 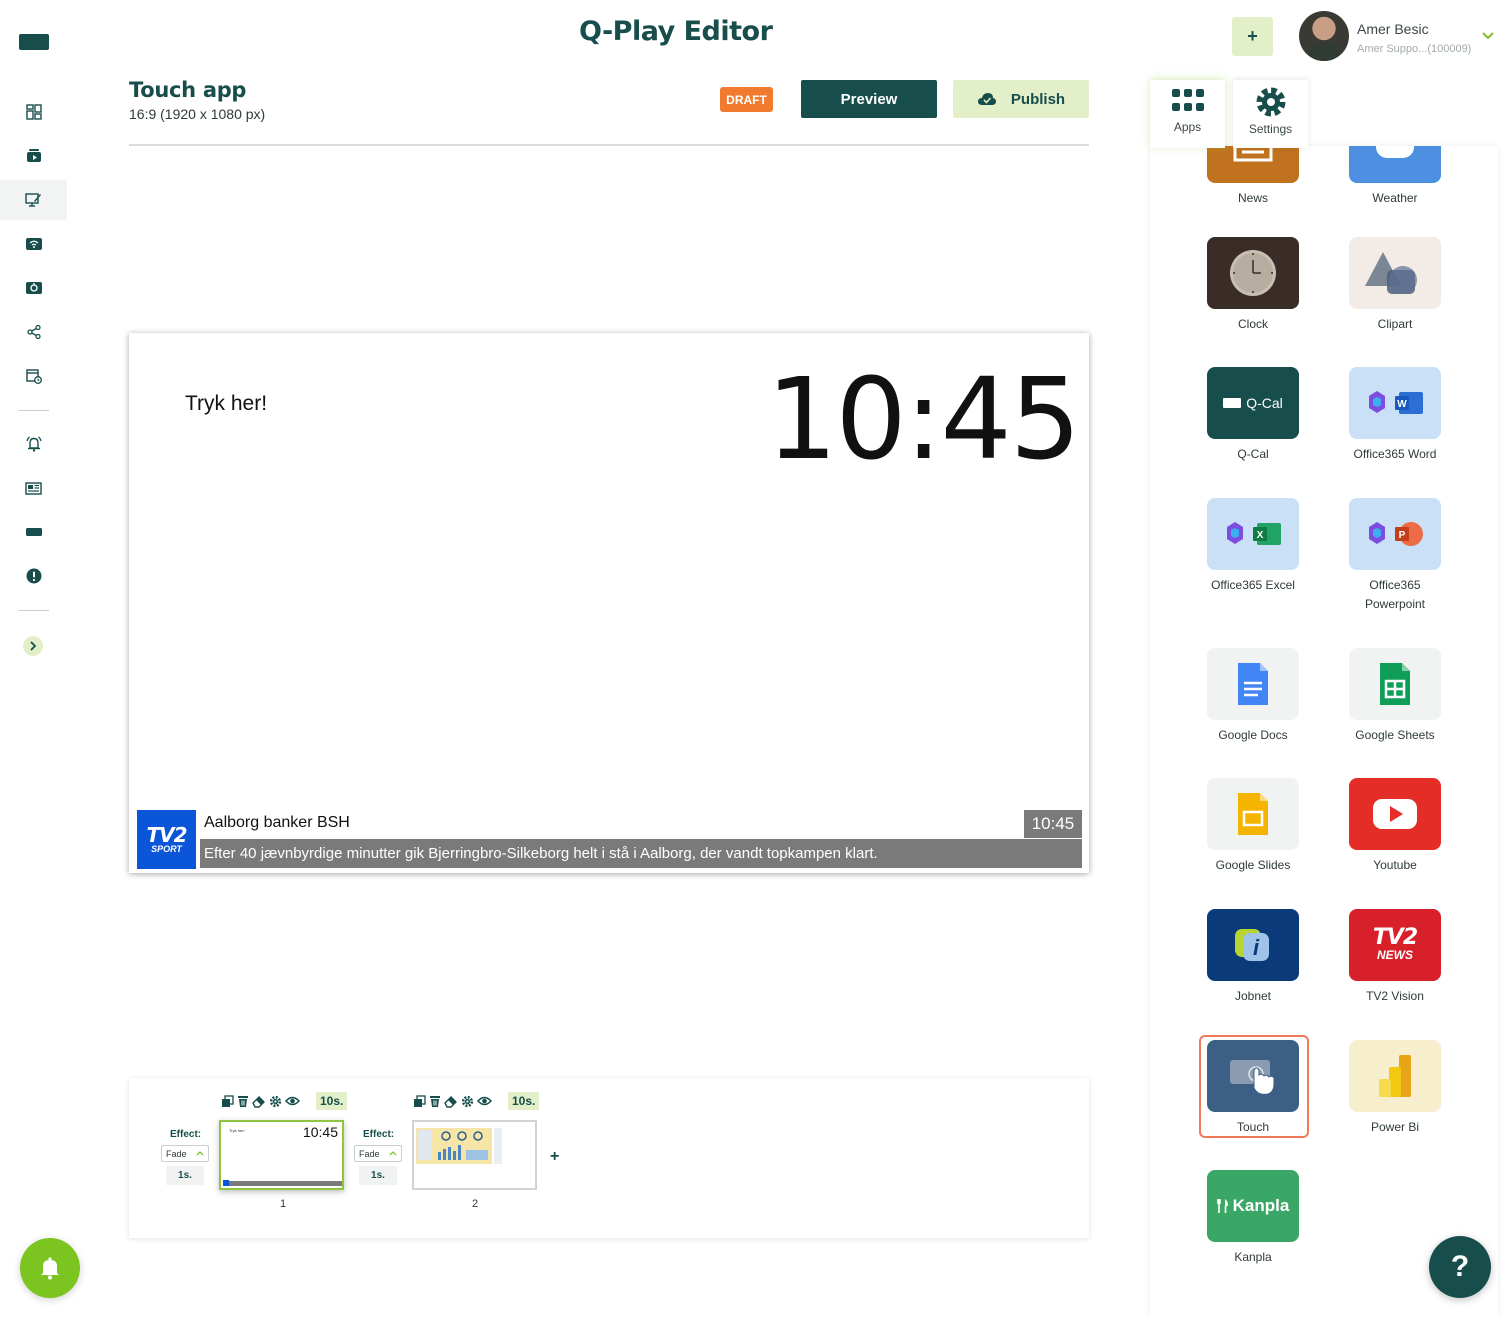 What do you see at coordinates (1253, 164) in the screenshot?
I see `news-icon` at bounding box center [1253, 164].